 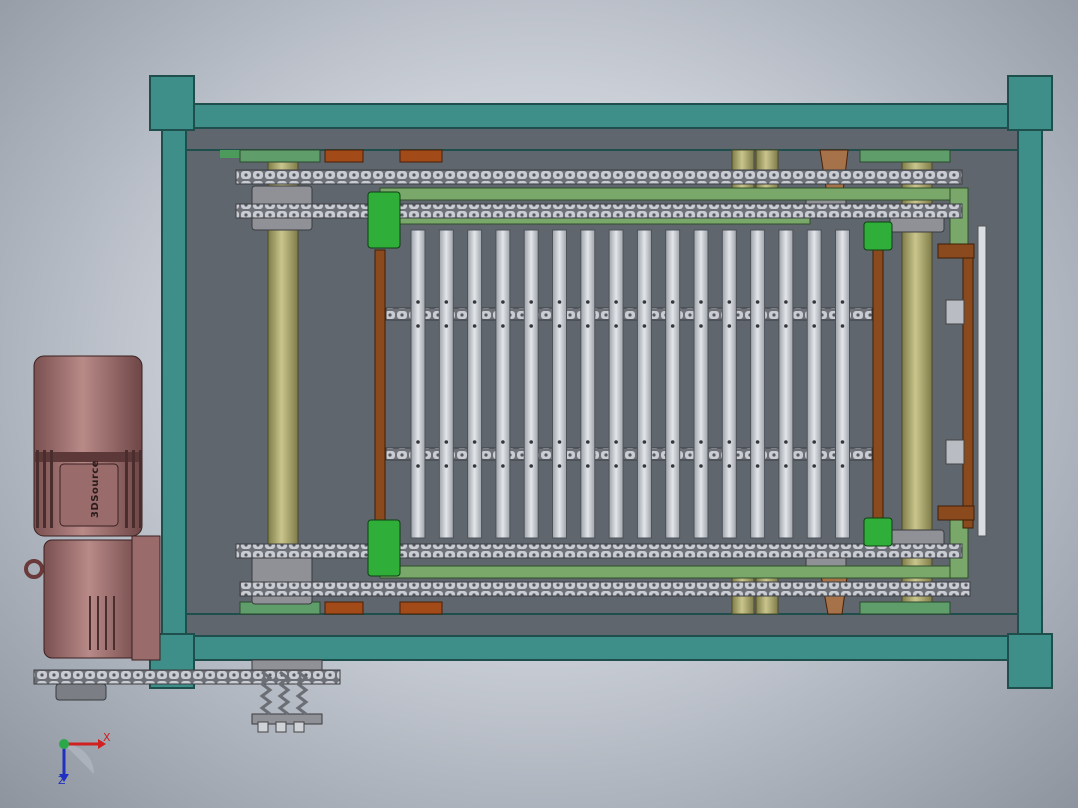 I want to click on chain-external-drive, so click(x=187, y=677).